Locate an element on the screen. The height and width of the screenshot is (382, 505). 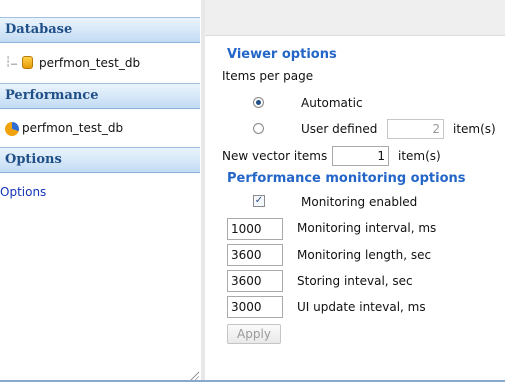
new-vector-items-input is located at coordinates (360, 156).